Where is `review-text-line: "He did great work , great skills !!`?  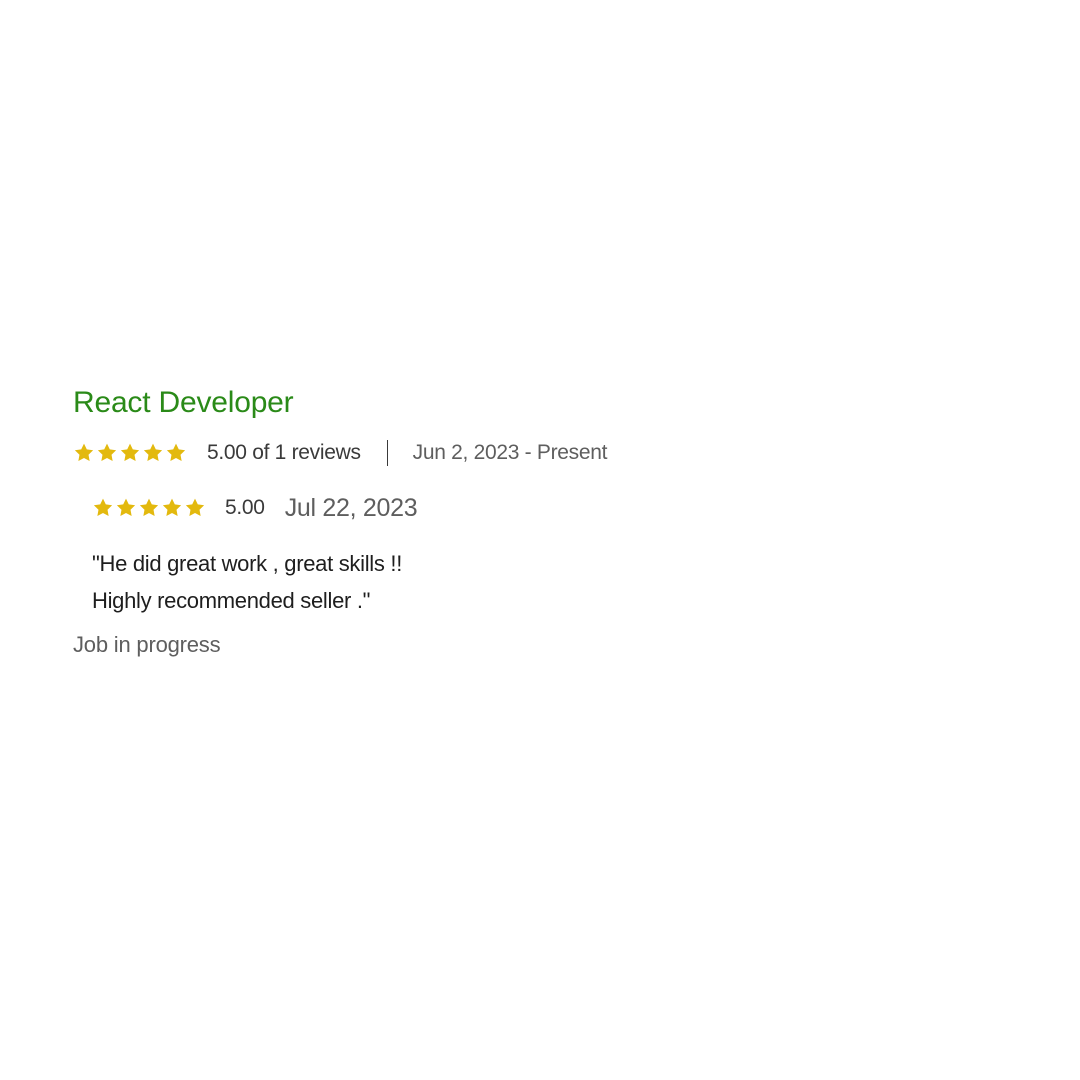 review-text-line: "He did great work , great skills !! is located at coordinates (247, 563).